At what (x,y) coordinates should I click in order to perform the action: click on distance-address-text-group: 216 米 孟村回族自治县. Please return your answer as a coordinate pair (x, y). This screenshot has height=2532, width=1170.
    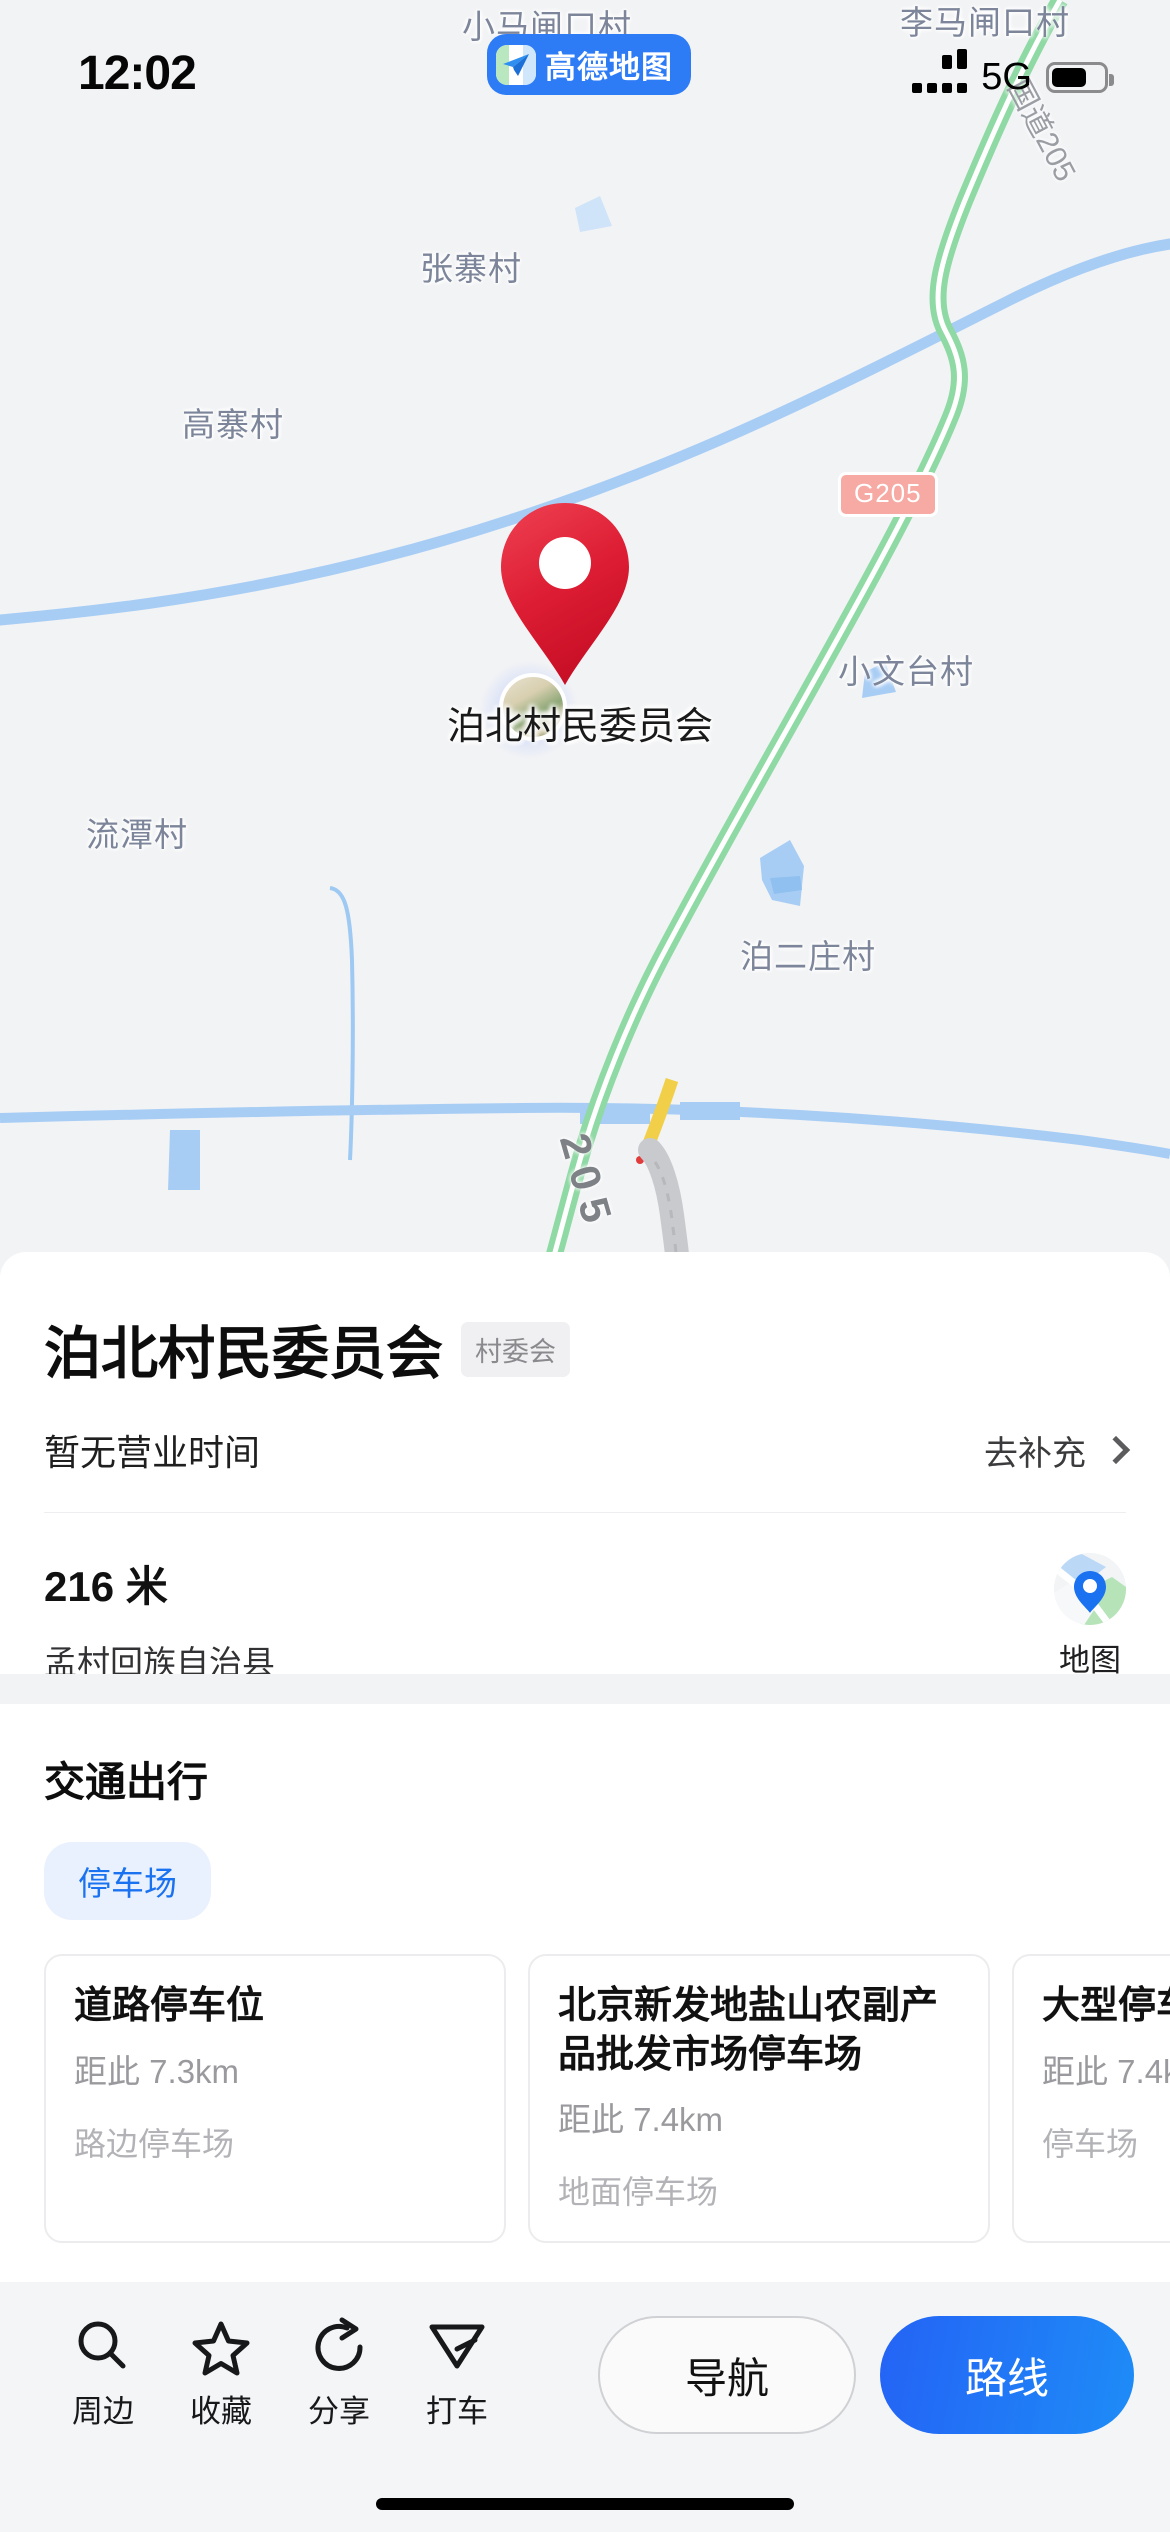
    Looking at the image, I should click on (159, 1618).